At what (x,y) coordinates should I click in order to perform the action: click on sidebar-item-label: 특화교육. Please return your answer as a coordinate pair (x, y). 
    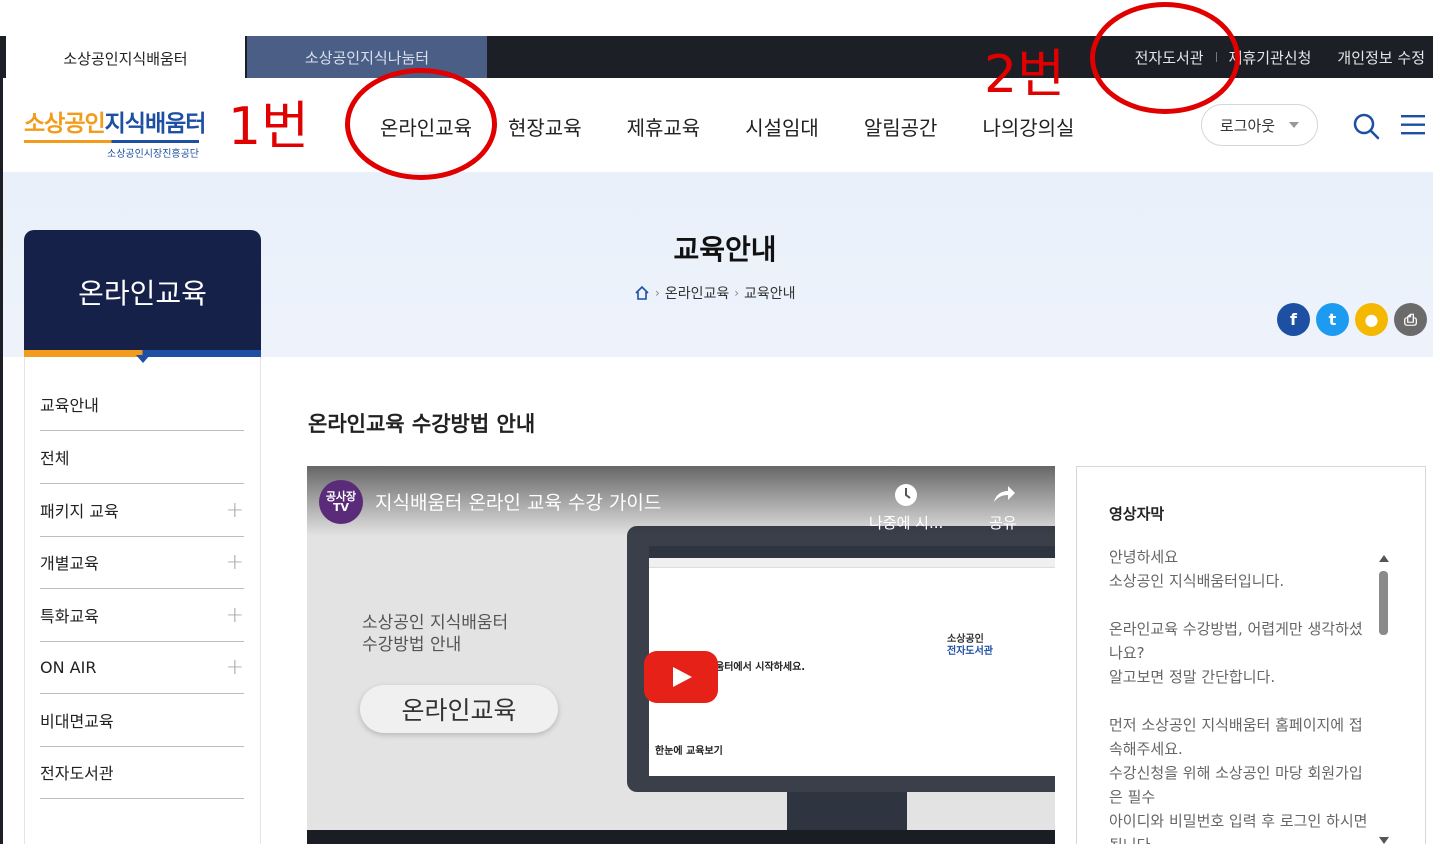
    Looking at the image, I should click on (69, 616).